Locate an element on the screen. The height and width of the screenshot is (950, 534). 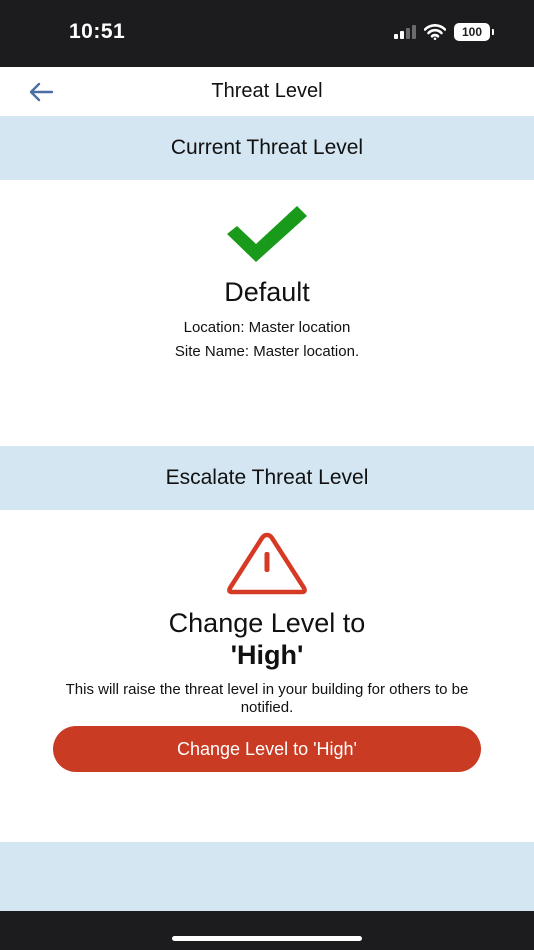
app-header: Threat Level is located at coordinates (267, 91).